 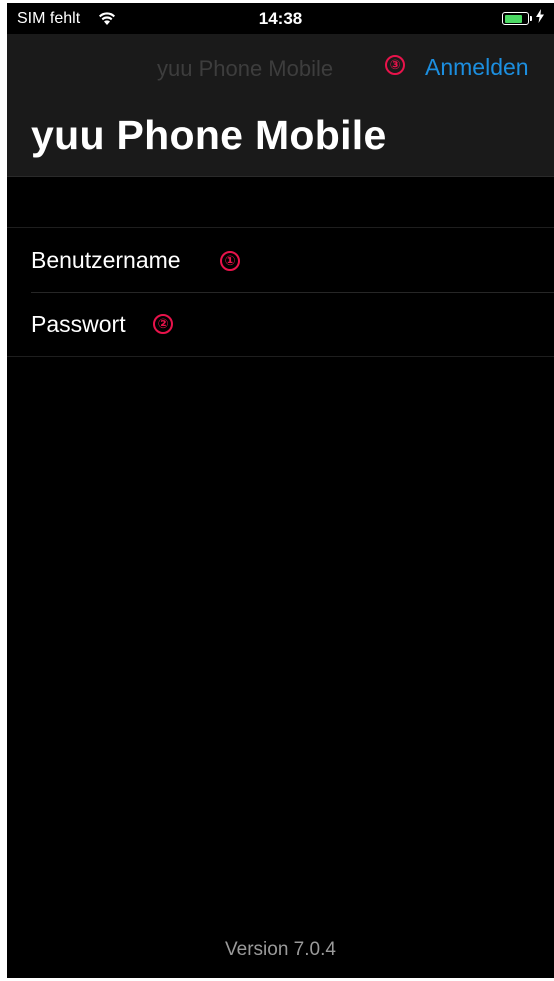 What do you see at coordinates (116, 260) in the screenshot?
I see `username-field` at bounding box center [116, 260].